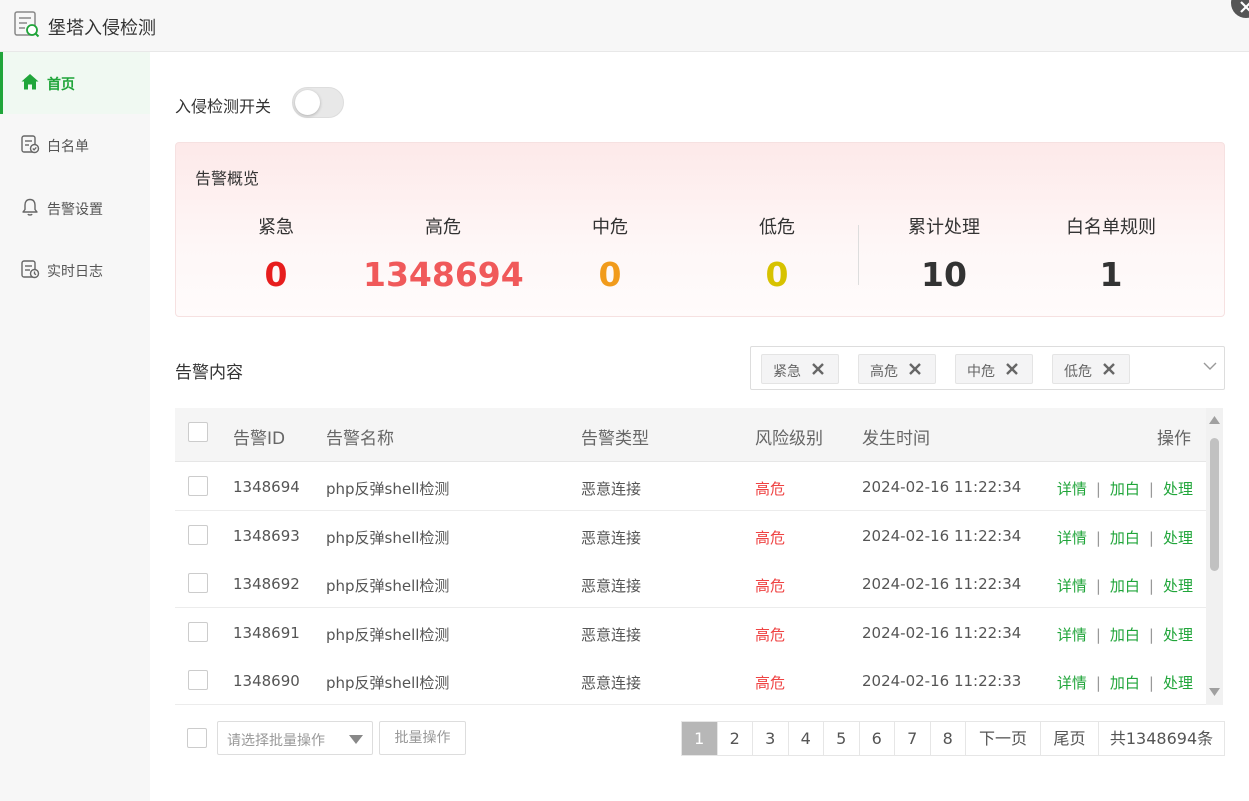 This screenshot has width=1249, height=801. What do you see at coordinates (1214, 420) in the screenshot?
I see `scroll-up-arrow-icon` at bounding box center [1214, 420].